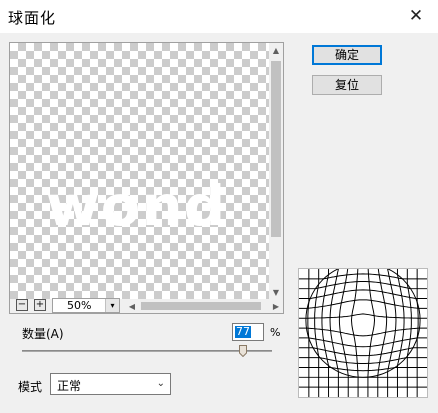 The image size is (438, 413). I want to click on preview-toolbar: − + 50% ▾ ◀ ▶, so click(146, 305).